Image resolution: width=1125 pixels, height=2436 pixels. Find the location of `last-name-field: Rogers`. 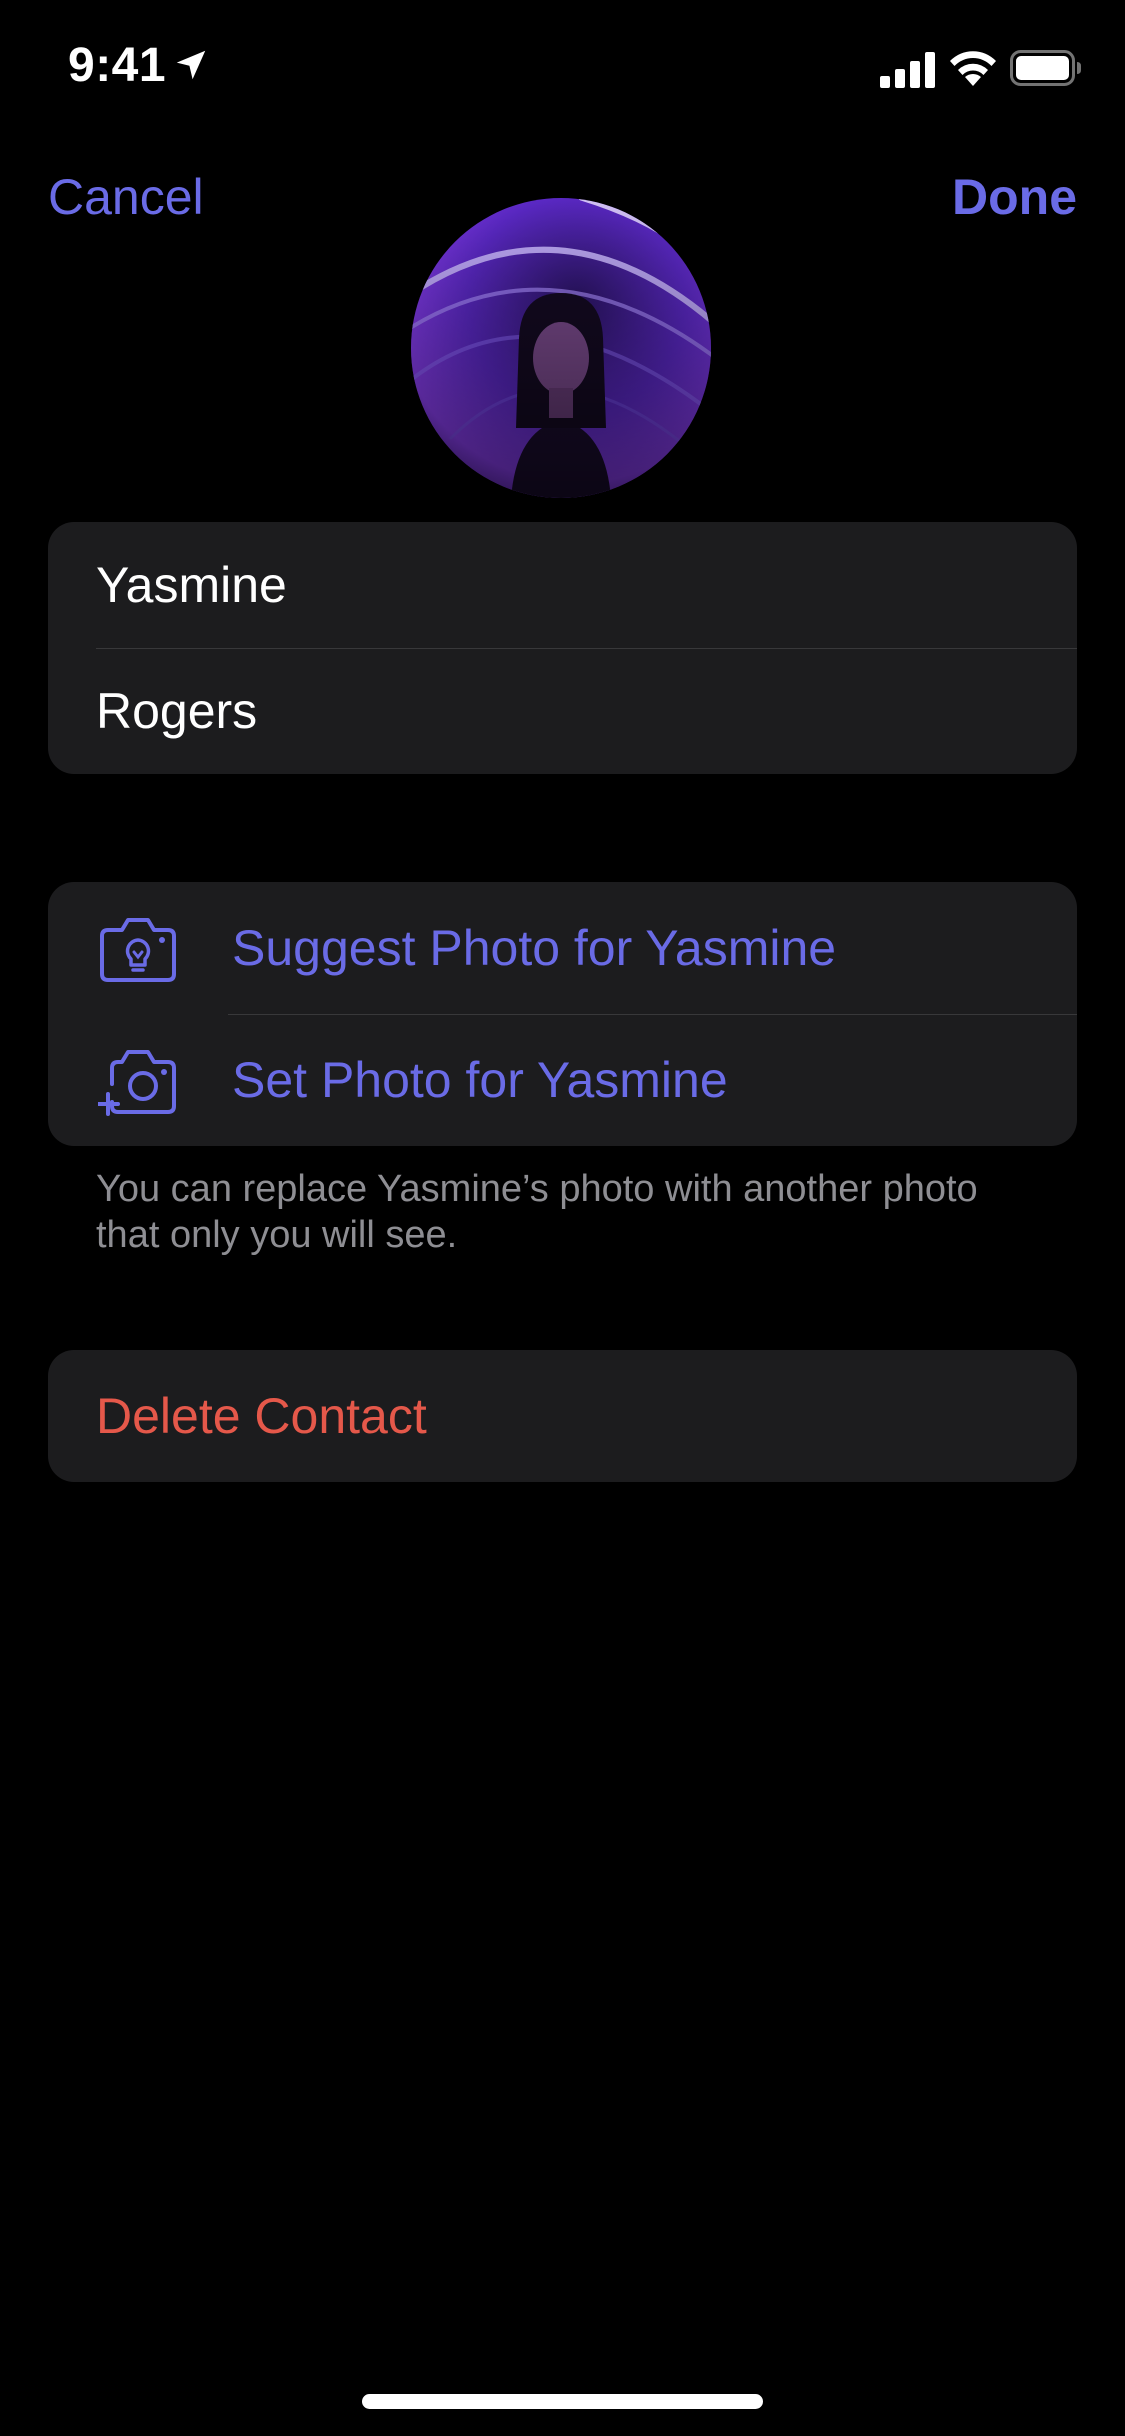

last-name-field: Rogers is located at coordinates (176, 711).